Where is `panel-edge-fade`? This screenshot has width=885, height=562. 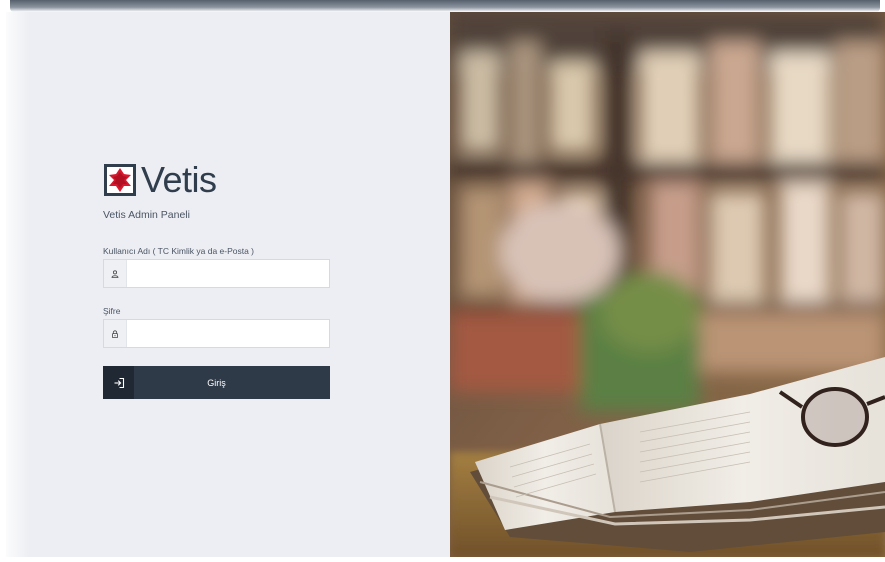 panel-edge-fade is located at coordinates (15, 285).